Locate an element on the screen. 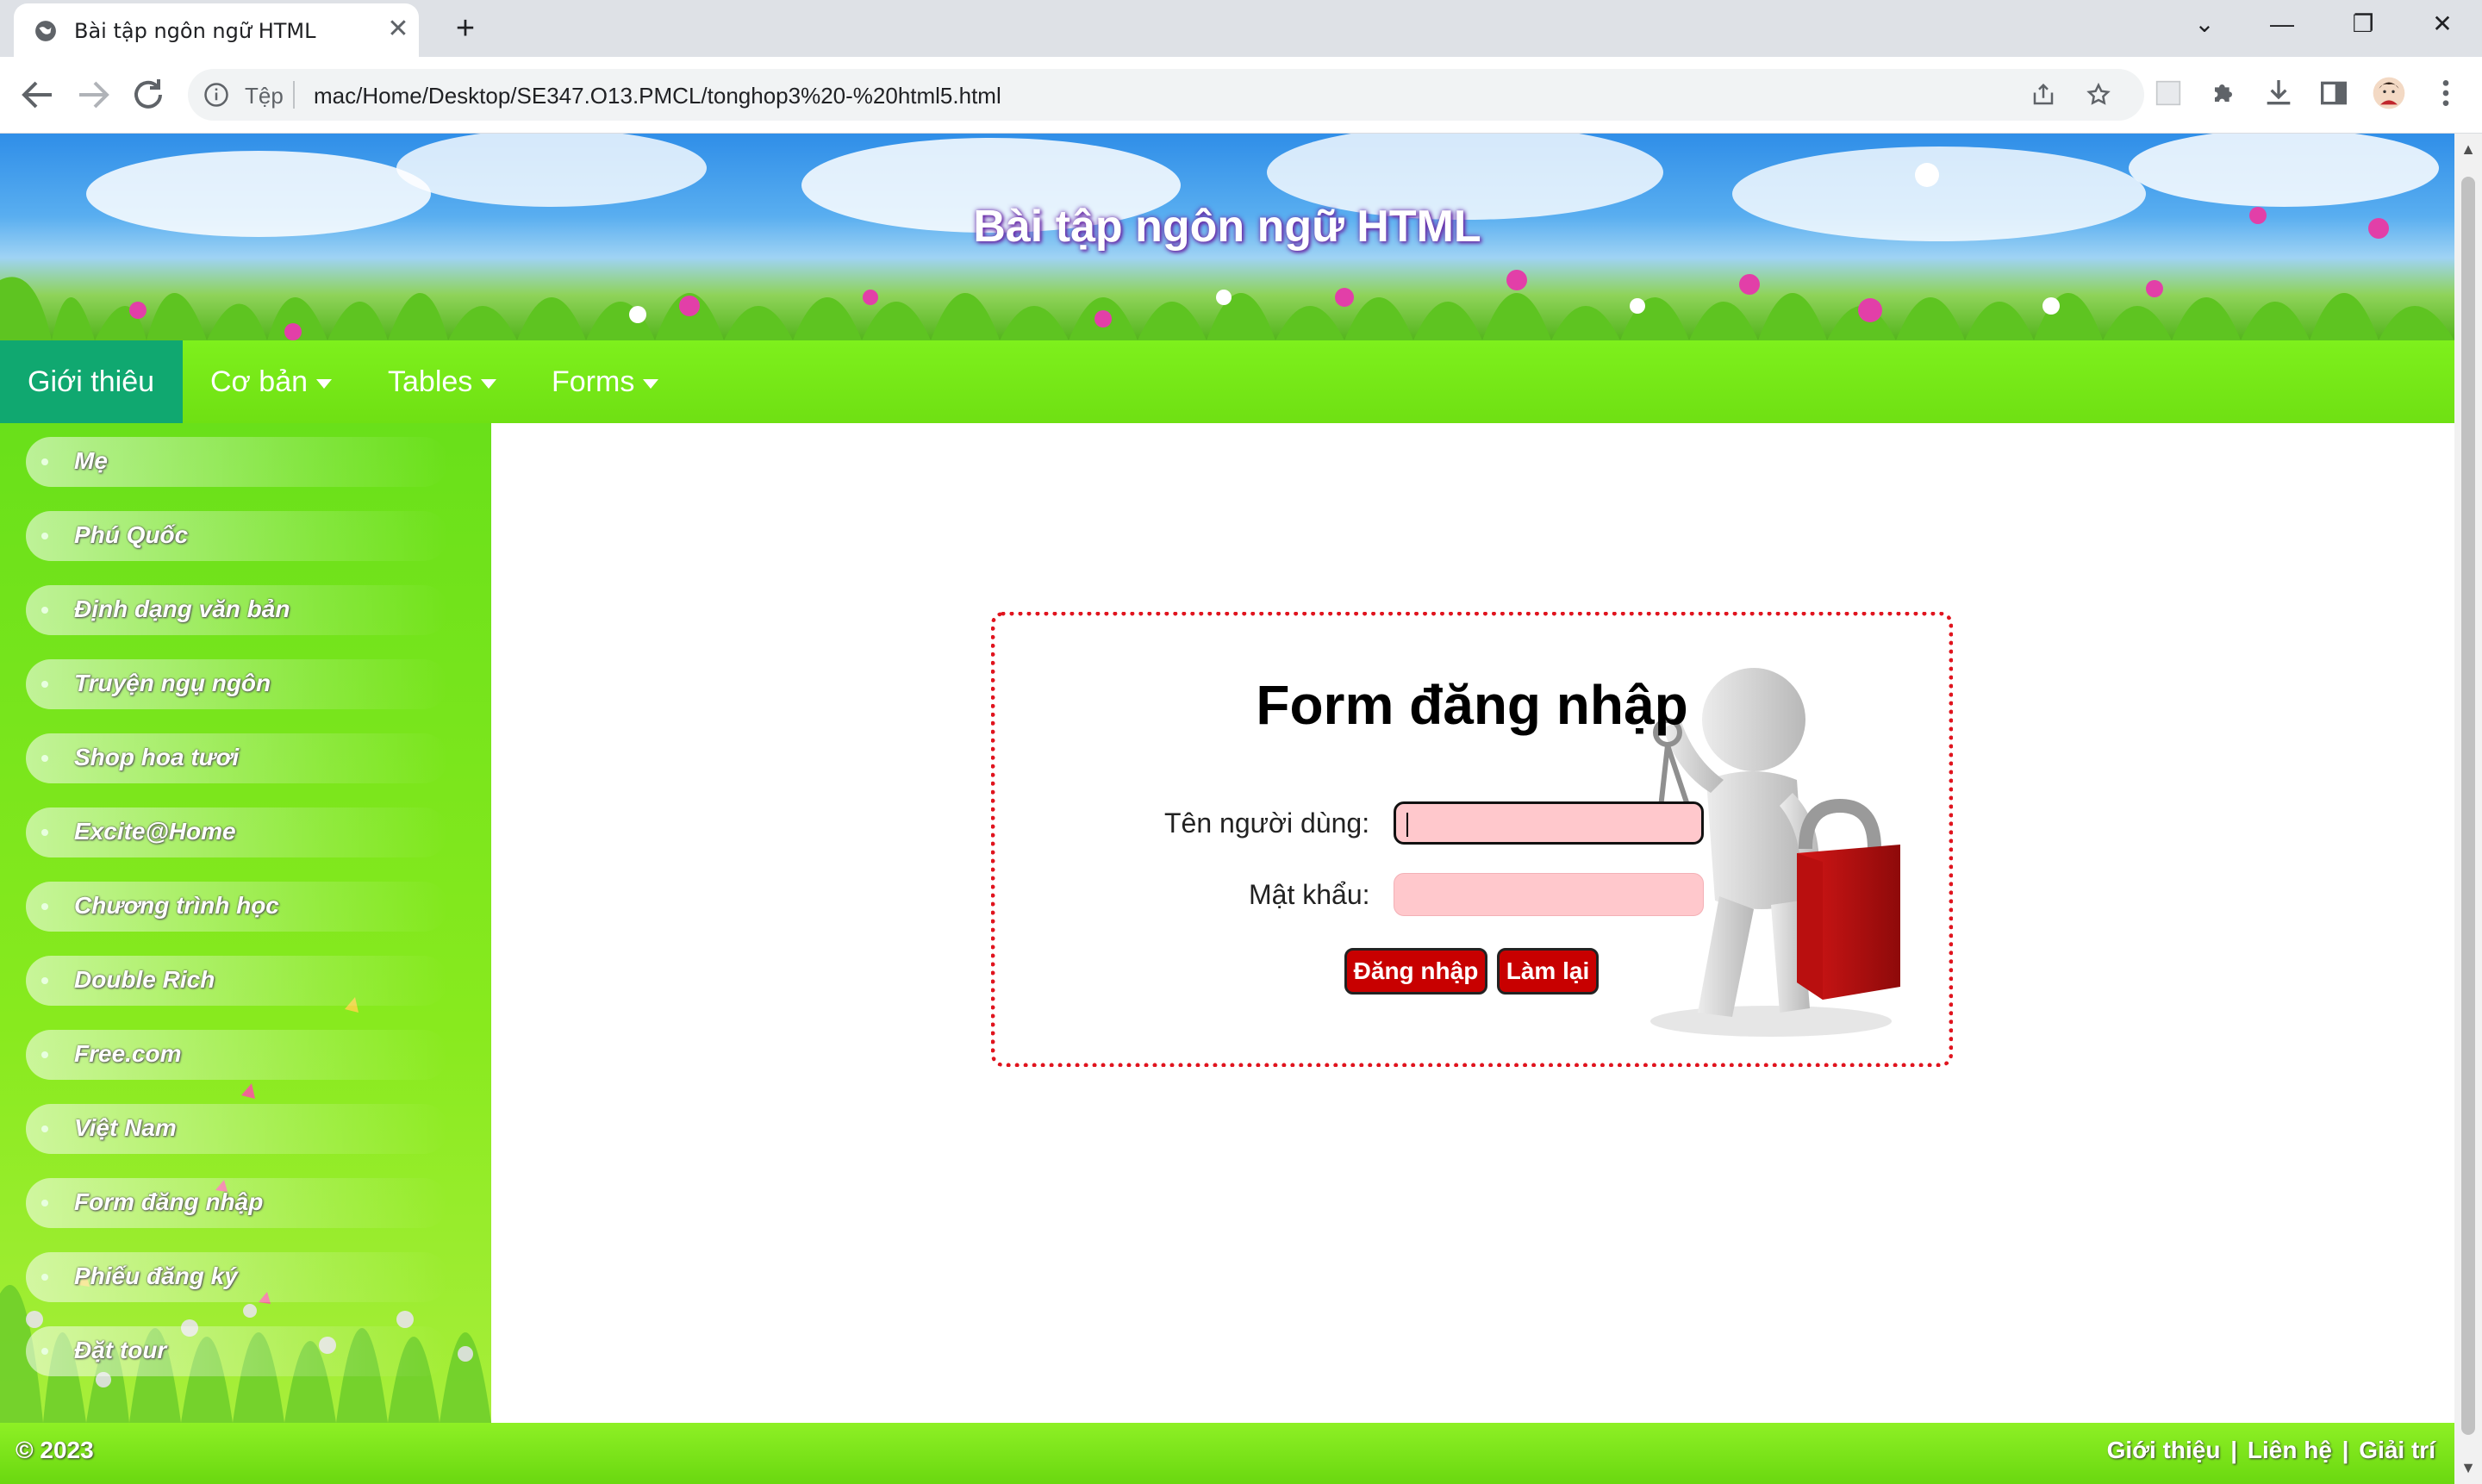 The width and height of the screenshot is (2482, 1484). more-menu-icon is located at coordinates (2446, 93).